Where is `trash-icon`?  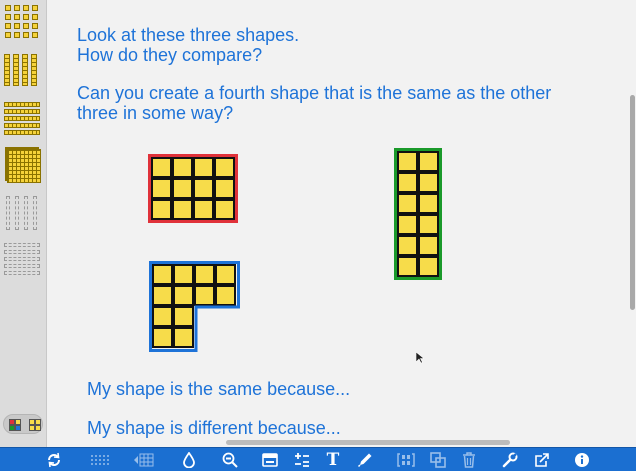 trash-icon is located at coordinates (469, 460).